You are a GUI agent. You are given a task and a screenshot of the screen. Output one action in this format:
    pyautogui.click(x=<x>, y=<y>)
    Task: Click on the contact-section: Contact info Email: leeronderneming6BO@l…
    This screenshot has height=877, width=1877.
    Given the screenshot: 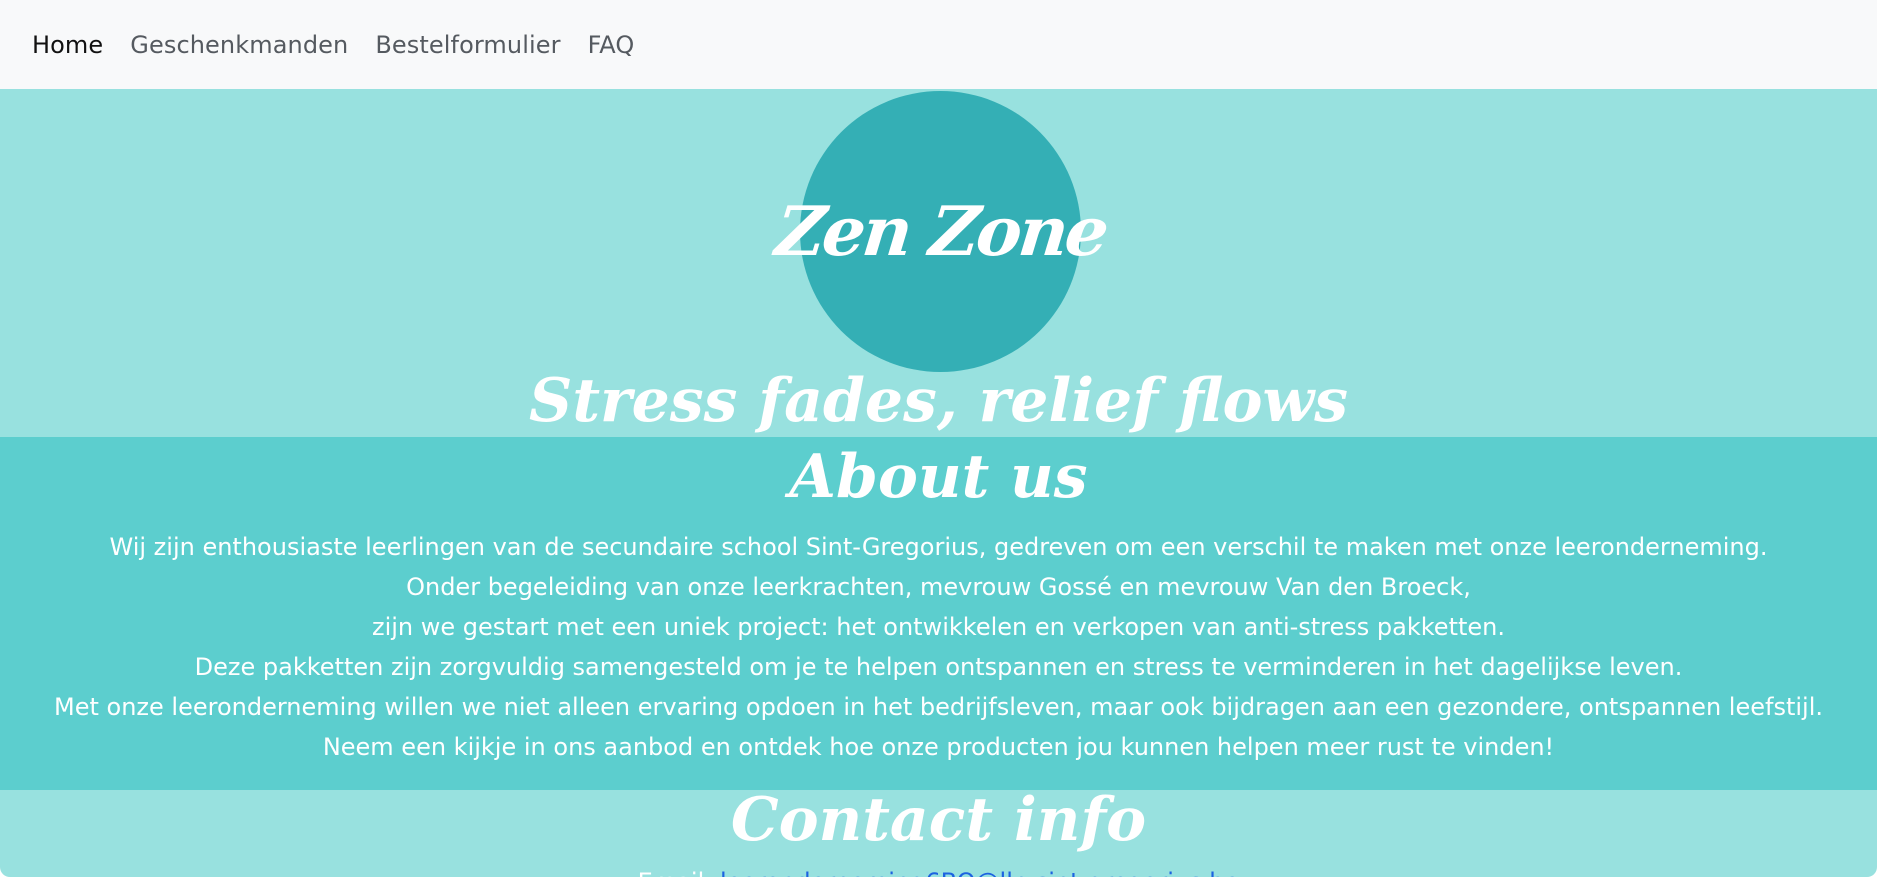 What is the action you would take?
    pyautogui.click(x=938, y=833)
    